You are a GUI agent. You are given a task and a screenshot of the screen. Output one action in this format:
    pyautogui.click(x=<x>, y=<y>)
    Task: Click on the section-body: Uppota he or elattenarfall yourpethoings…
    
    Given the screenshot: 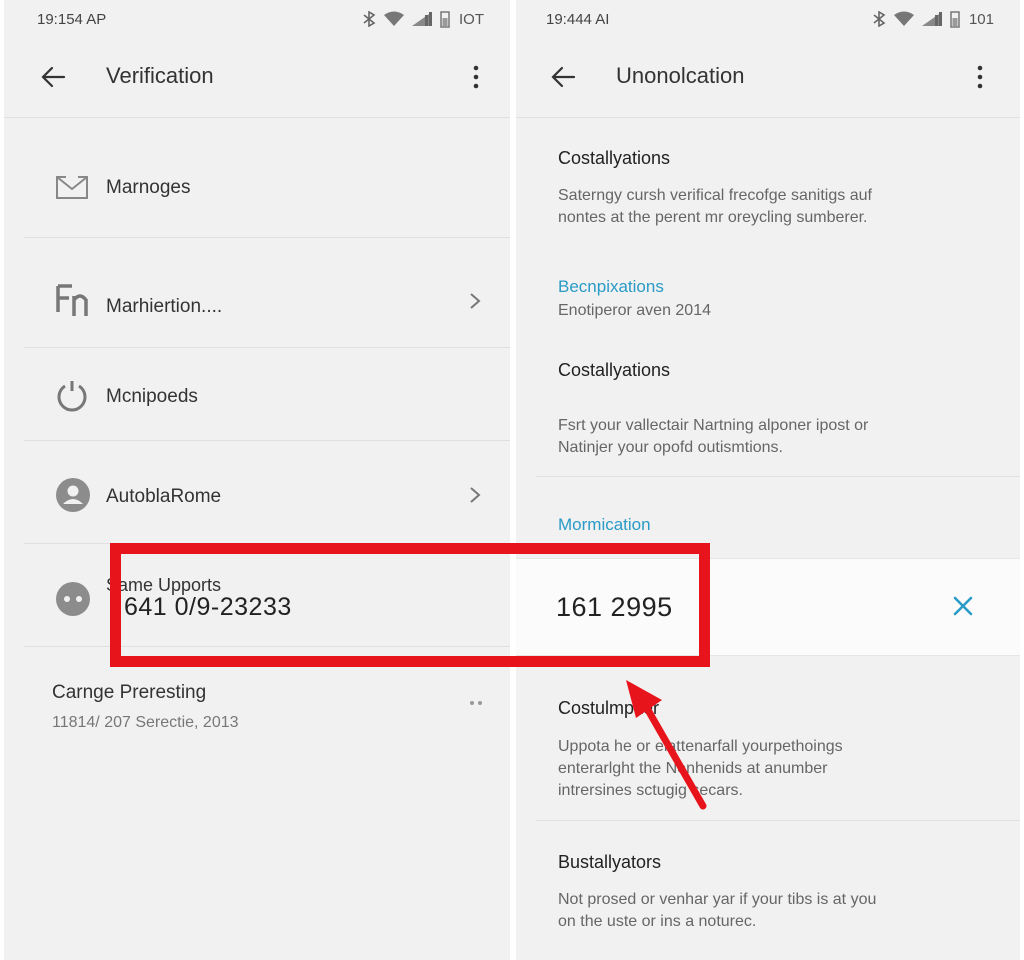 What is the action you would take?
    pyautogui.click(x=700, y=768)
    